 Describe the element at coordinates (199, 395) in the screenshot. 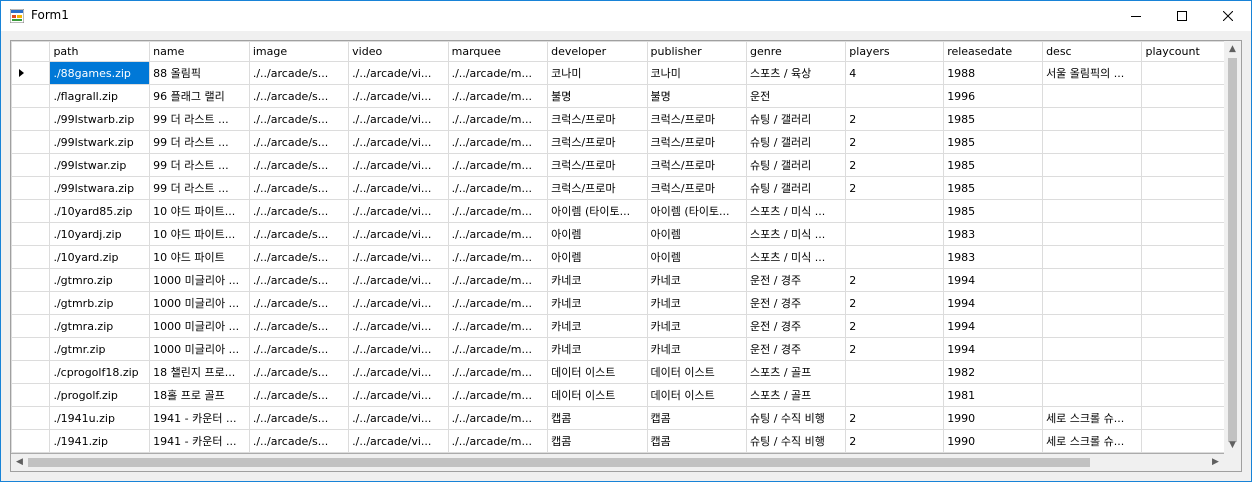

I see `grid-cell-name: 18홀 프로 골프` at that location.